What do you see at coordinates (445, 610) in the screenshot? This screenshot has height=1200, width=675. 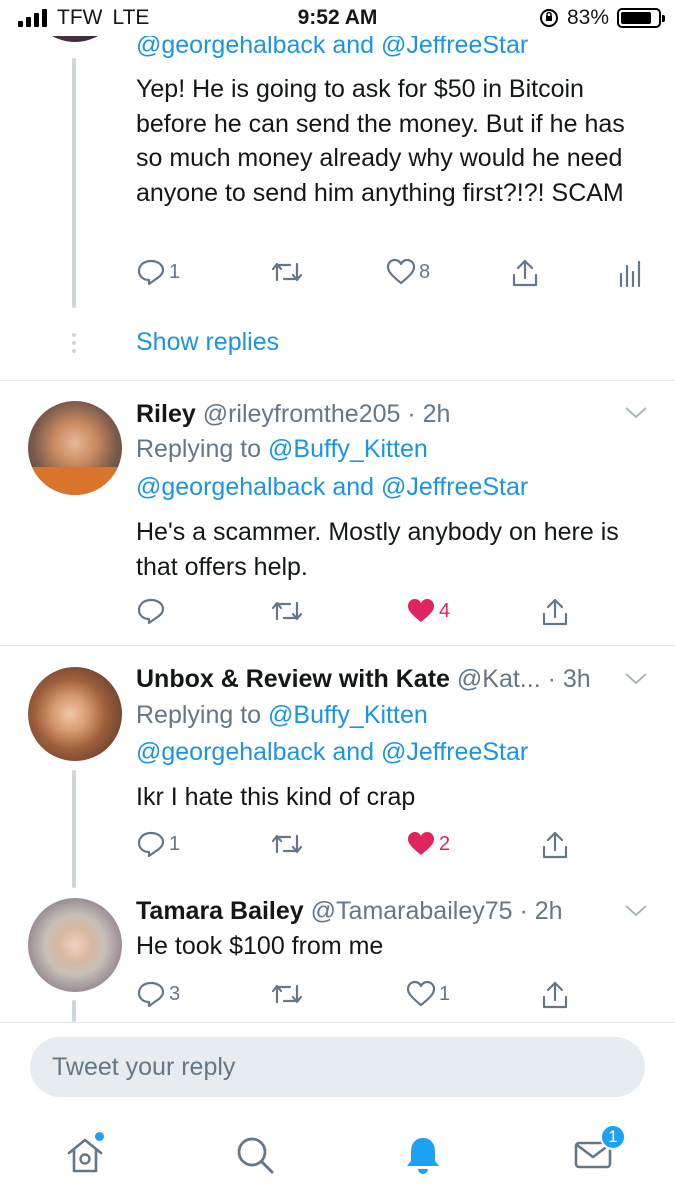 I see `like-count: 4` at bounding box center [445, 610].